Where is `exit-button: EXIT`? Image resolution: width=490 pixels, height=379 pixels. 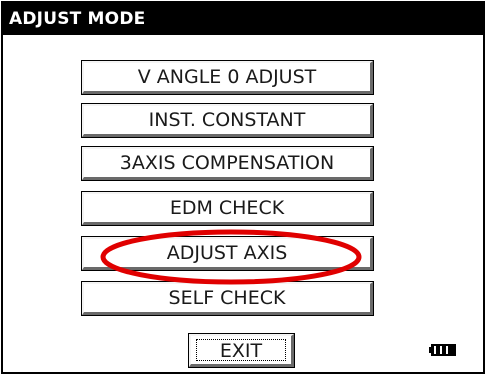 exit-button: EXIT is located at coordinates (241, 350).